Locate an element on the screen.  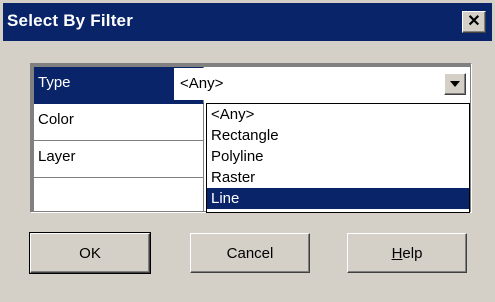
dropdown-option-raster: Raster is located at coordinates (338, 177).